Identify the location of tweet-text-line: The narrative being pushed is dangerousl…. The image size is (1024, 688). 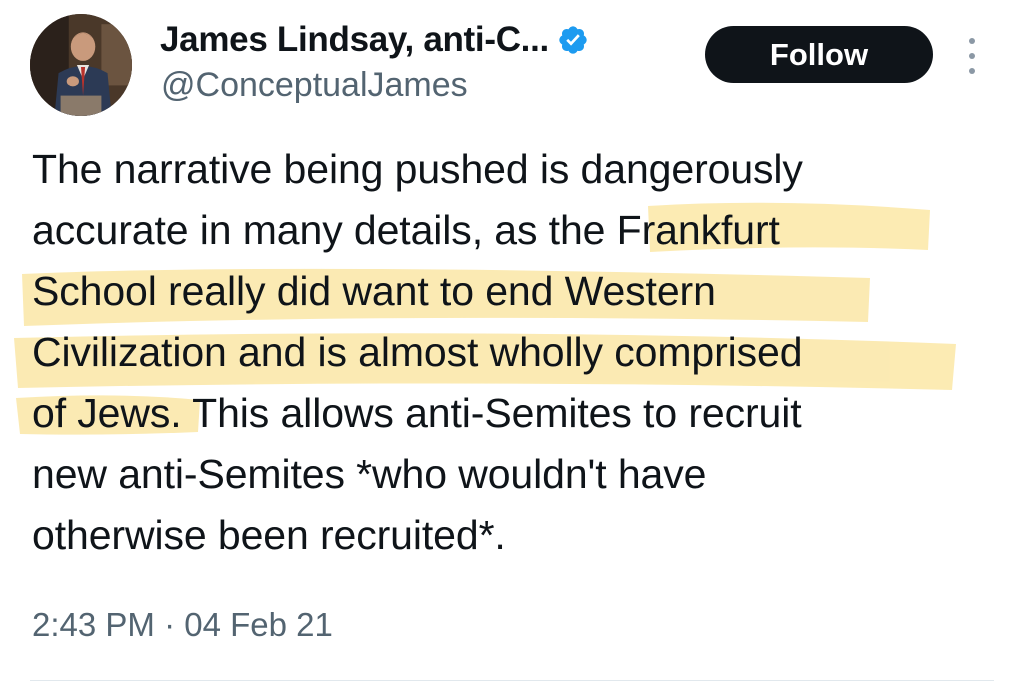
(417, 169).